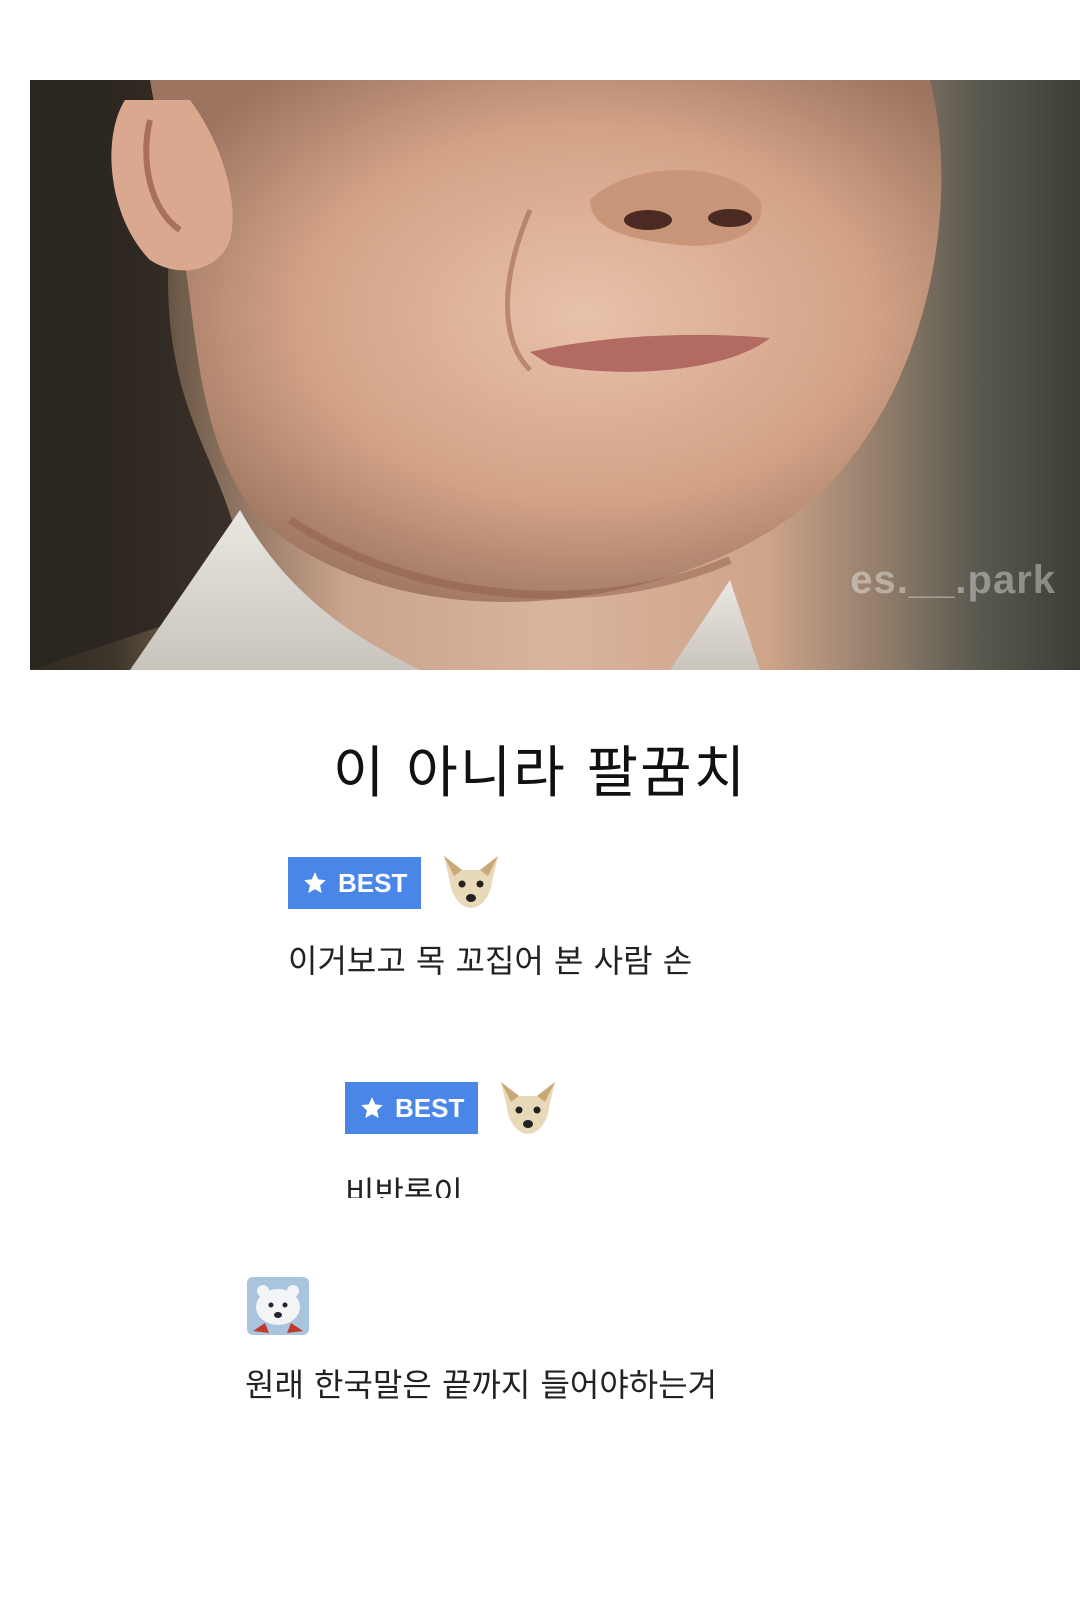 This screenshot has width=1080, height=1599. What do you see at coordinates (540, 773) in the screenshot?
I see `caption-title: 이 아니라 팔꿈치` at bounding box center [540, 773].